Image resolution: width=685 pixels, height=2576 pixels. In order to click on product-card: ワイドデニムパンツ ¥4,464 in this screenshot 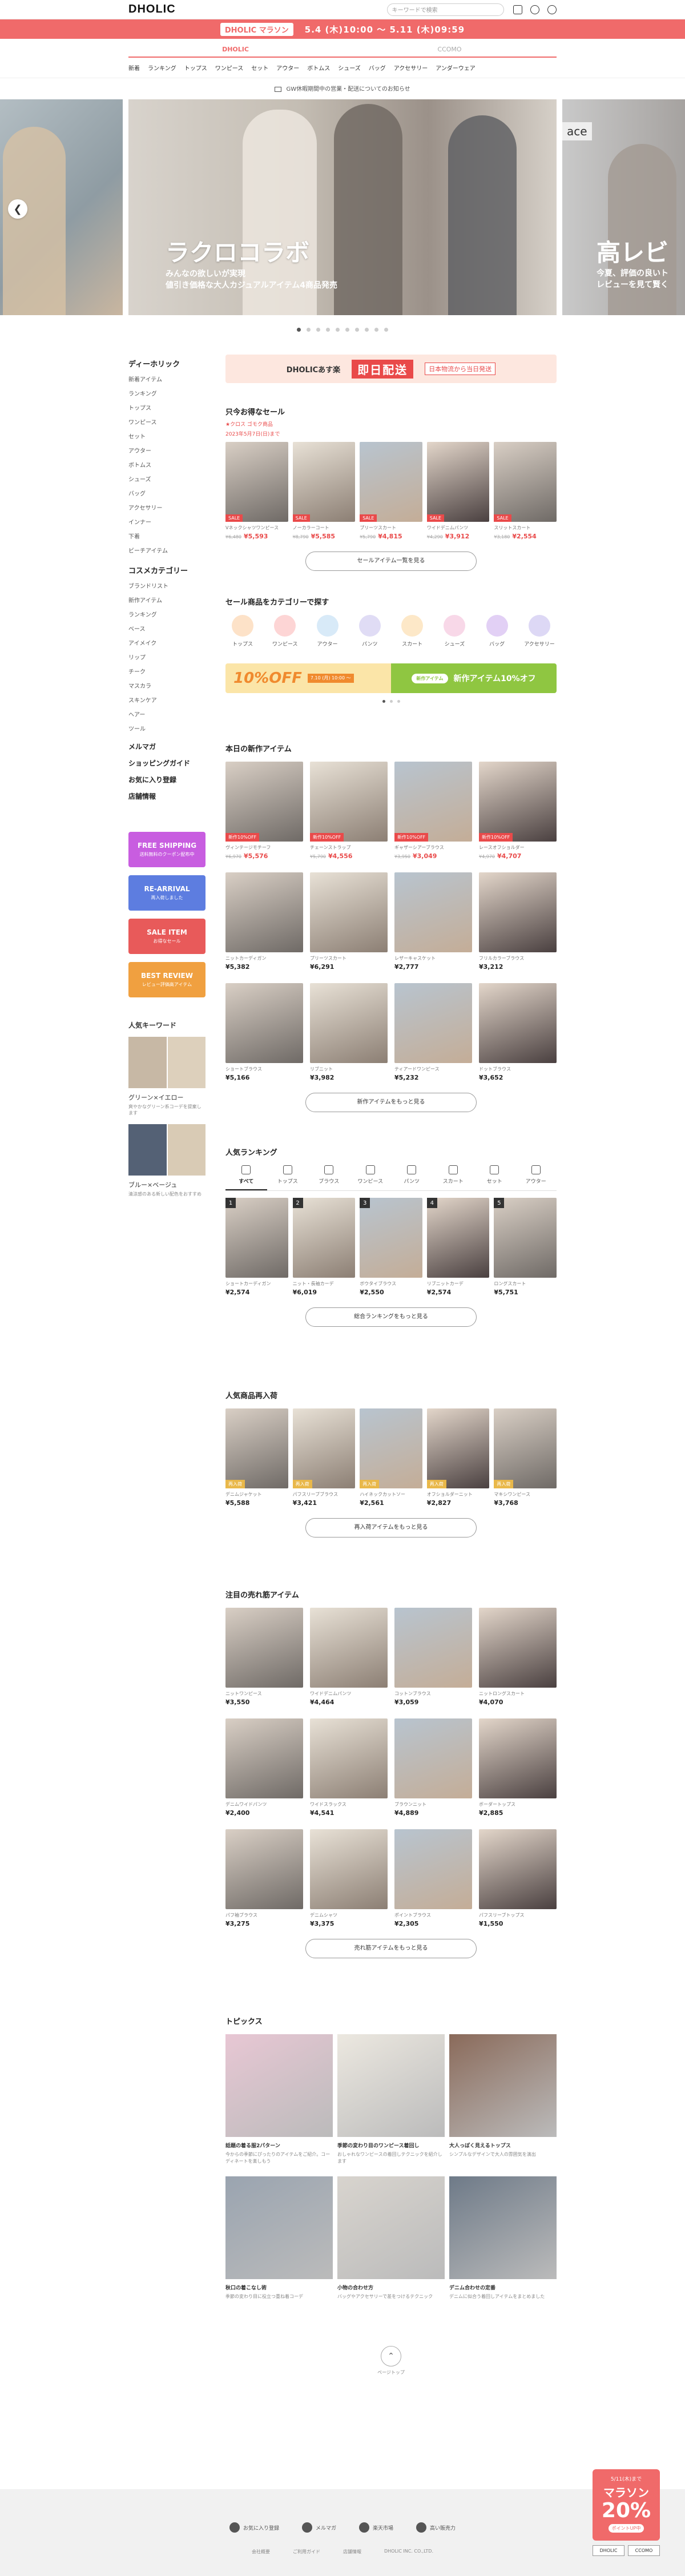, I will do `click(349, 1657)`.